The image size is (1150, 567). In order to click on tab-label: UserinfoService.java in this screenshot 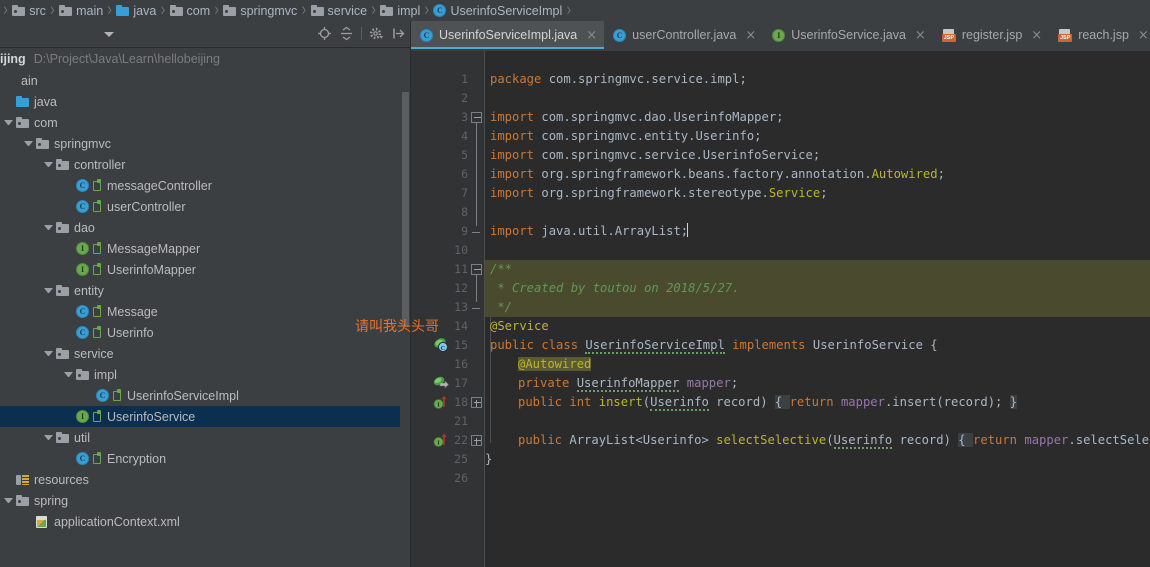, I will do `click(848, 35)`.